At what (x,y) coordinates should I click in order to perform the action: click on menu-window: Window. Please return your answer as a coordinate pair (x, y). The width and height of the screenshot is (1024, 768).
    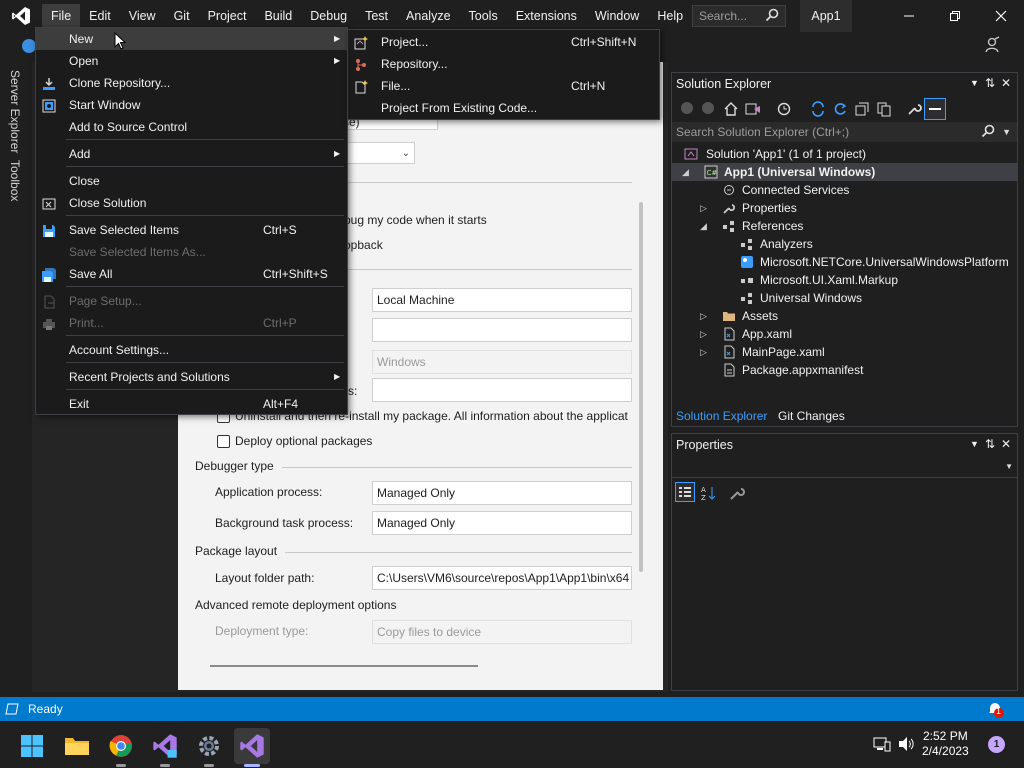
    Looking at the image, I should click on (617, 16).